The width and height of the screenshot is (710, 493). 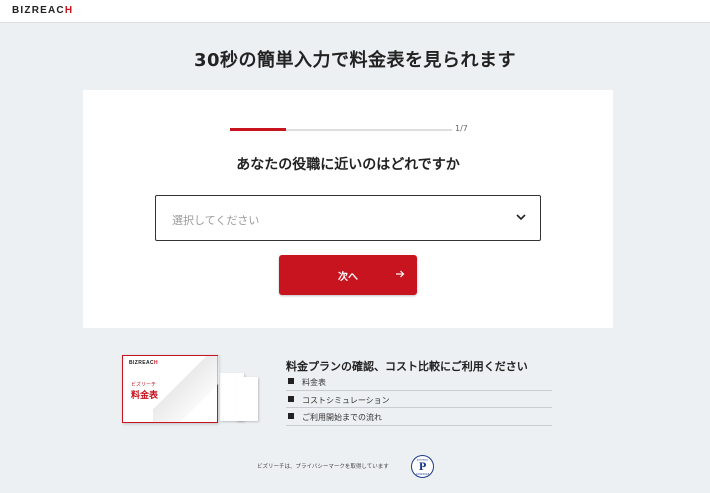 What do you see at coordinates (355, 11) in the screenshot?
I see `top-header: BIZREACH` at bounding box center [355, 11].